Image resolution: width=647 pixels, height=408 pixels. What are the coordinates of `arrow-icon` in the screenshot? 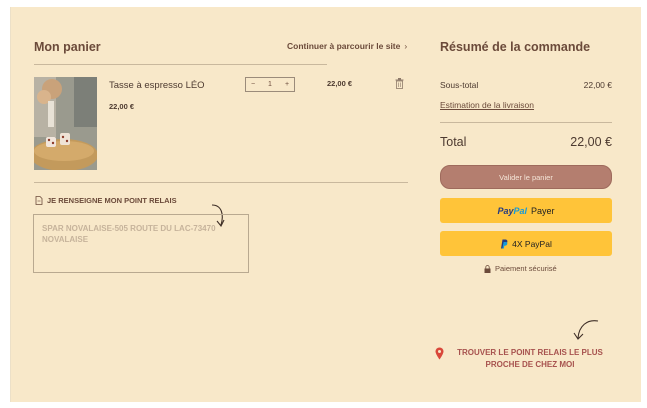 It's located at (586, 330).